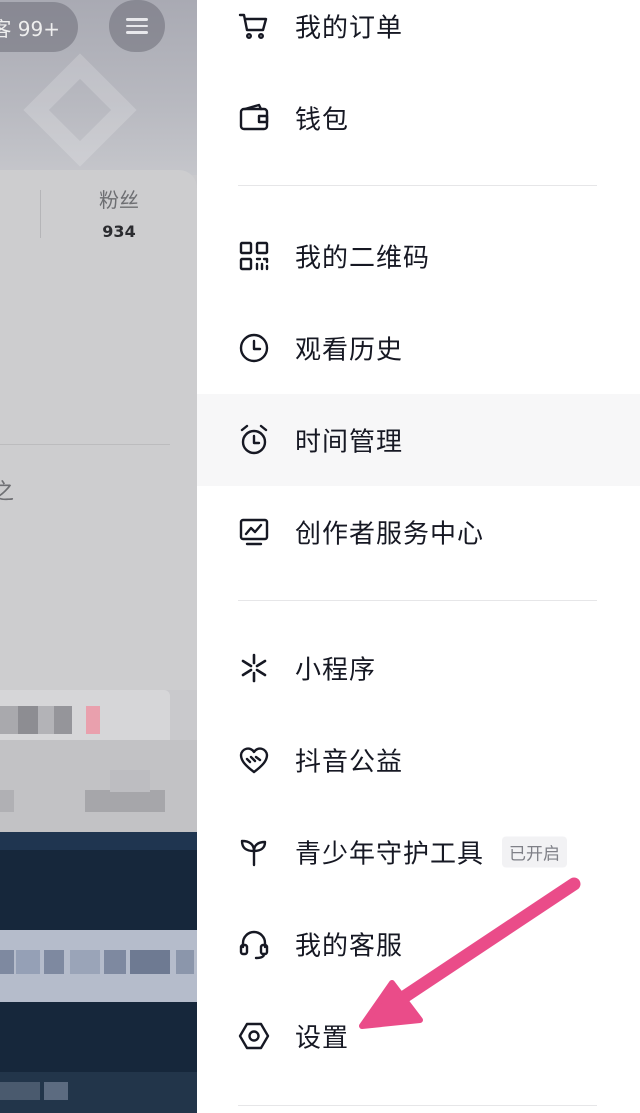 Image resolution: width=640 pixels, height=1113 pixels. Describe the element at coordinates (40, 214) in the screenshot. I see `stat-divider` at that location.